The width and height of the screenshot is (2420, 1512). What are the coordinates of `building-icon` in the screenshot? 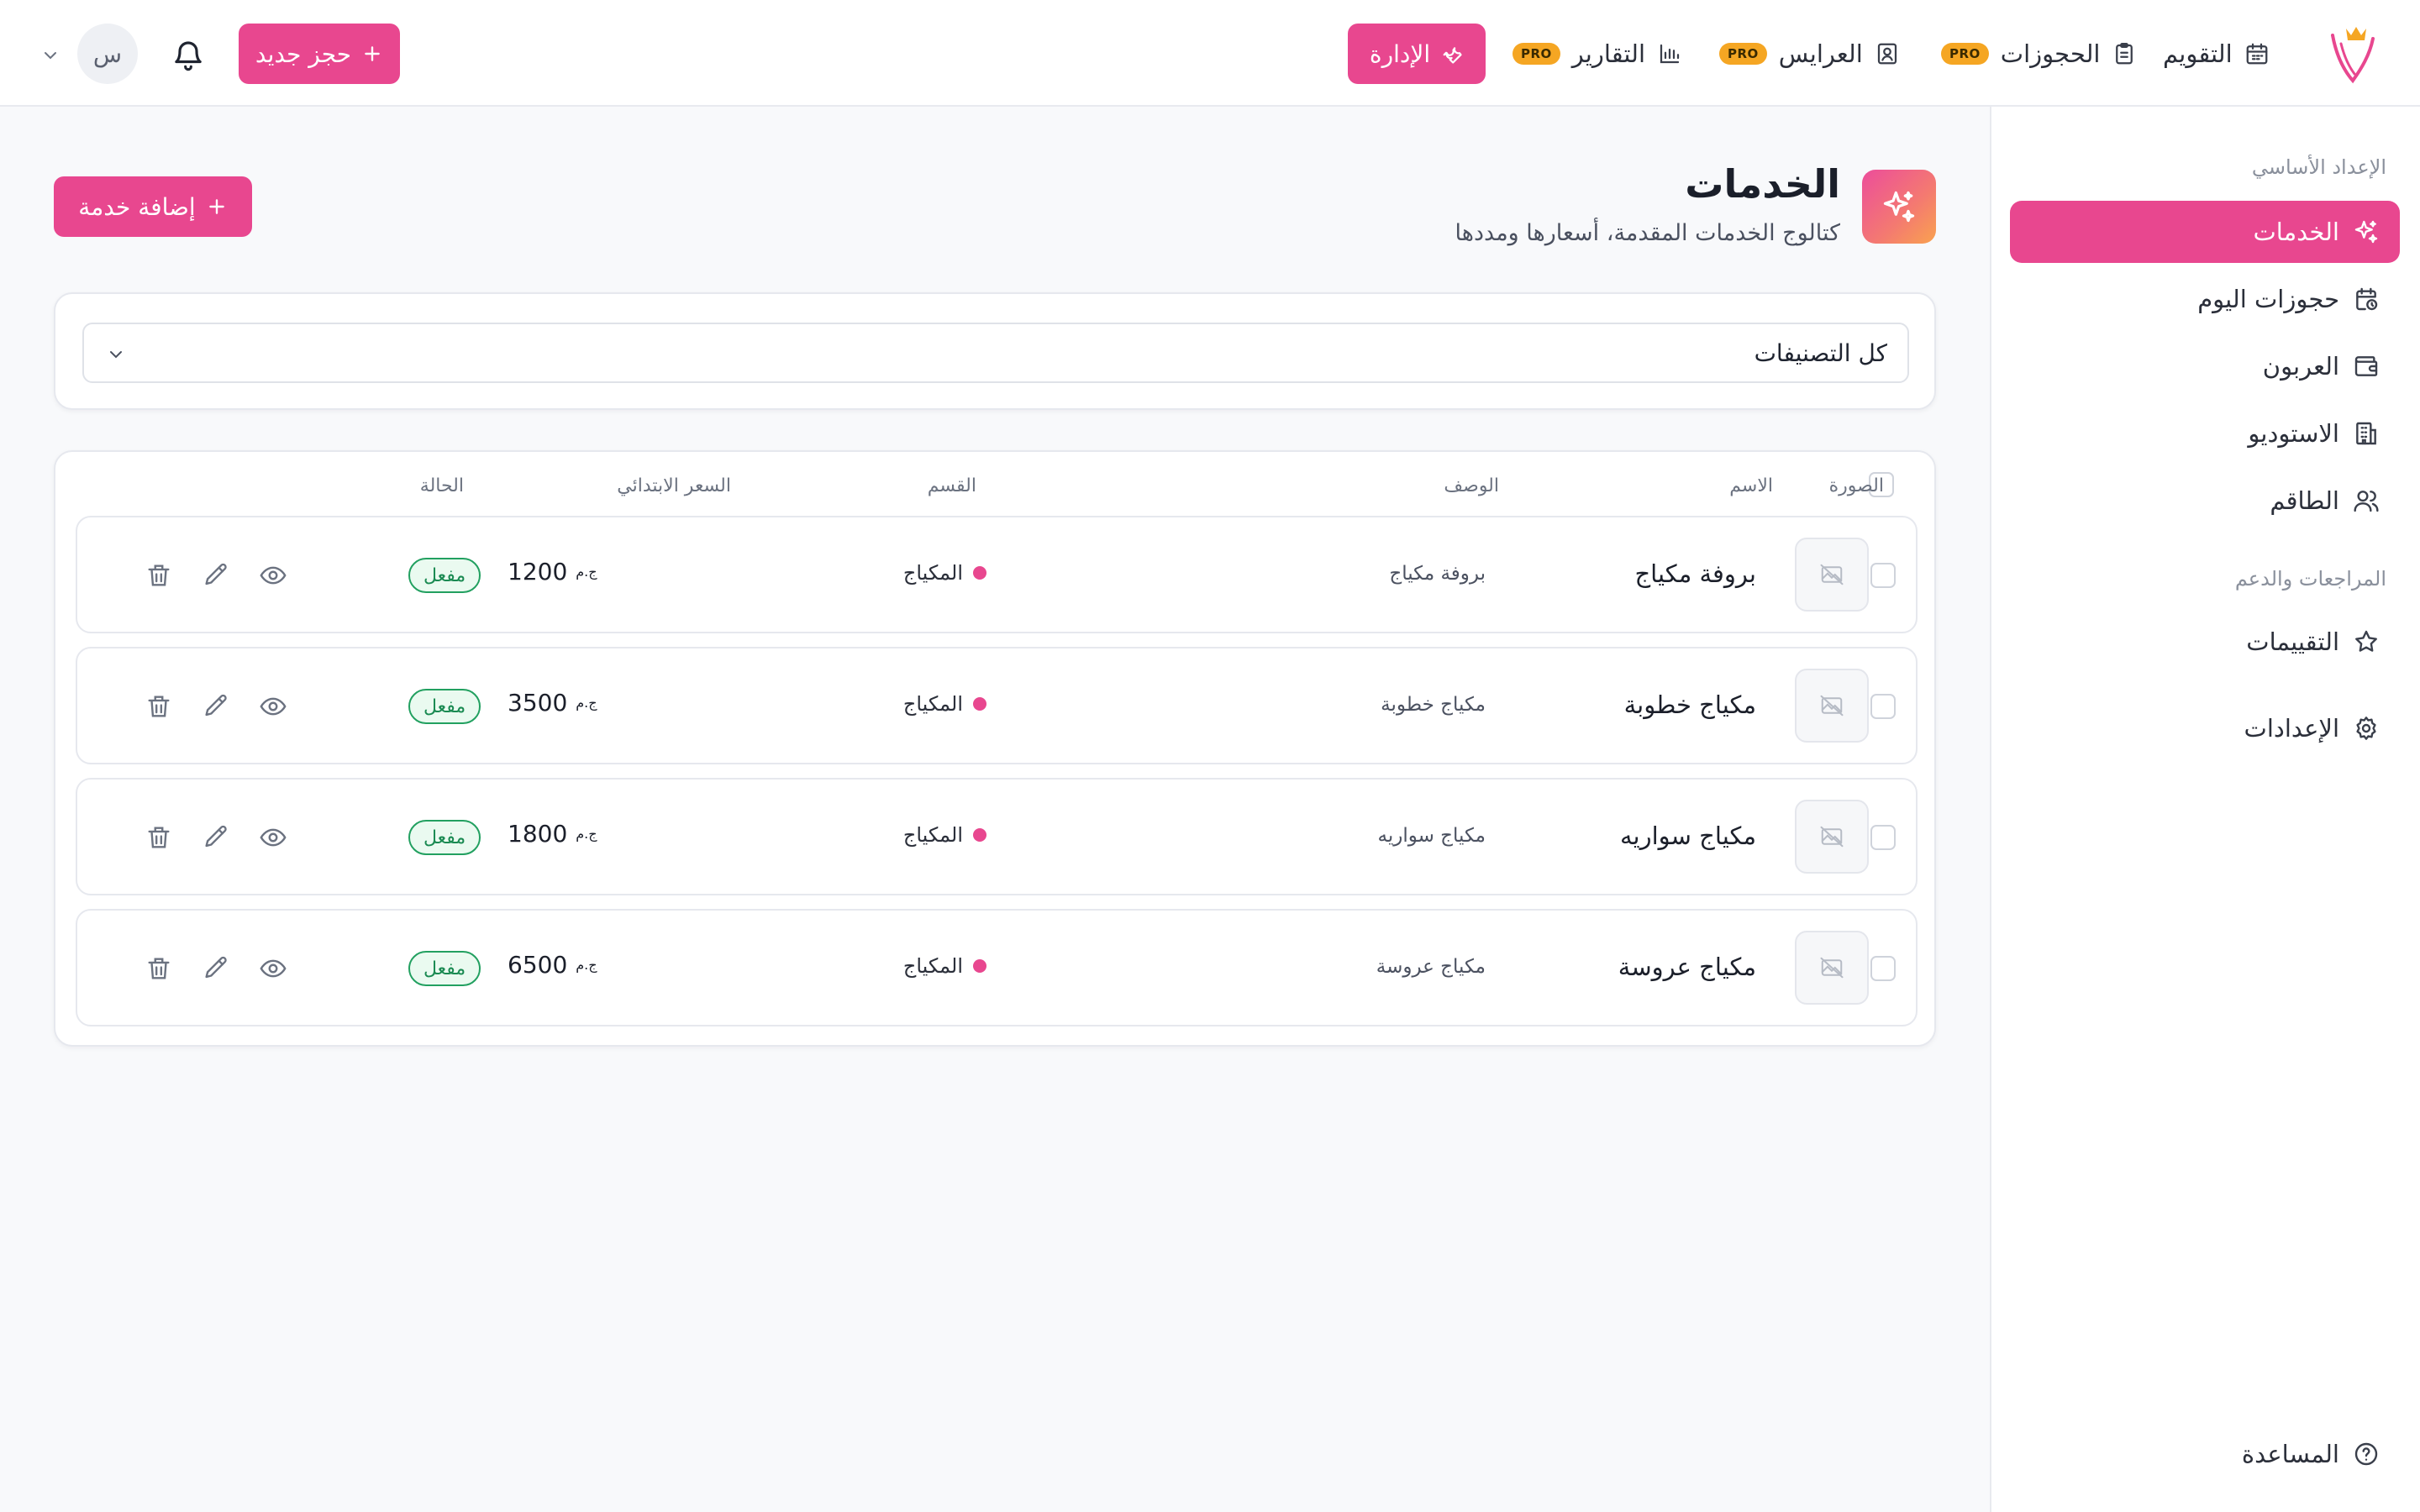 It's located at (2366, 433).